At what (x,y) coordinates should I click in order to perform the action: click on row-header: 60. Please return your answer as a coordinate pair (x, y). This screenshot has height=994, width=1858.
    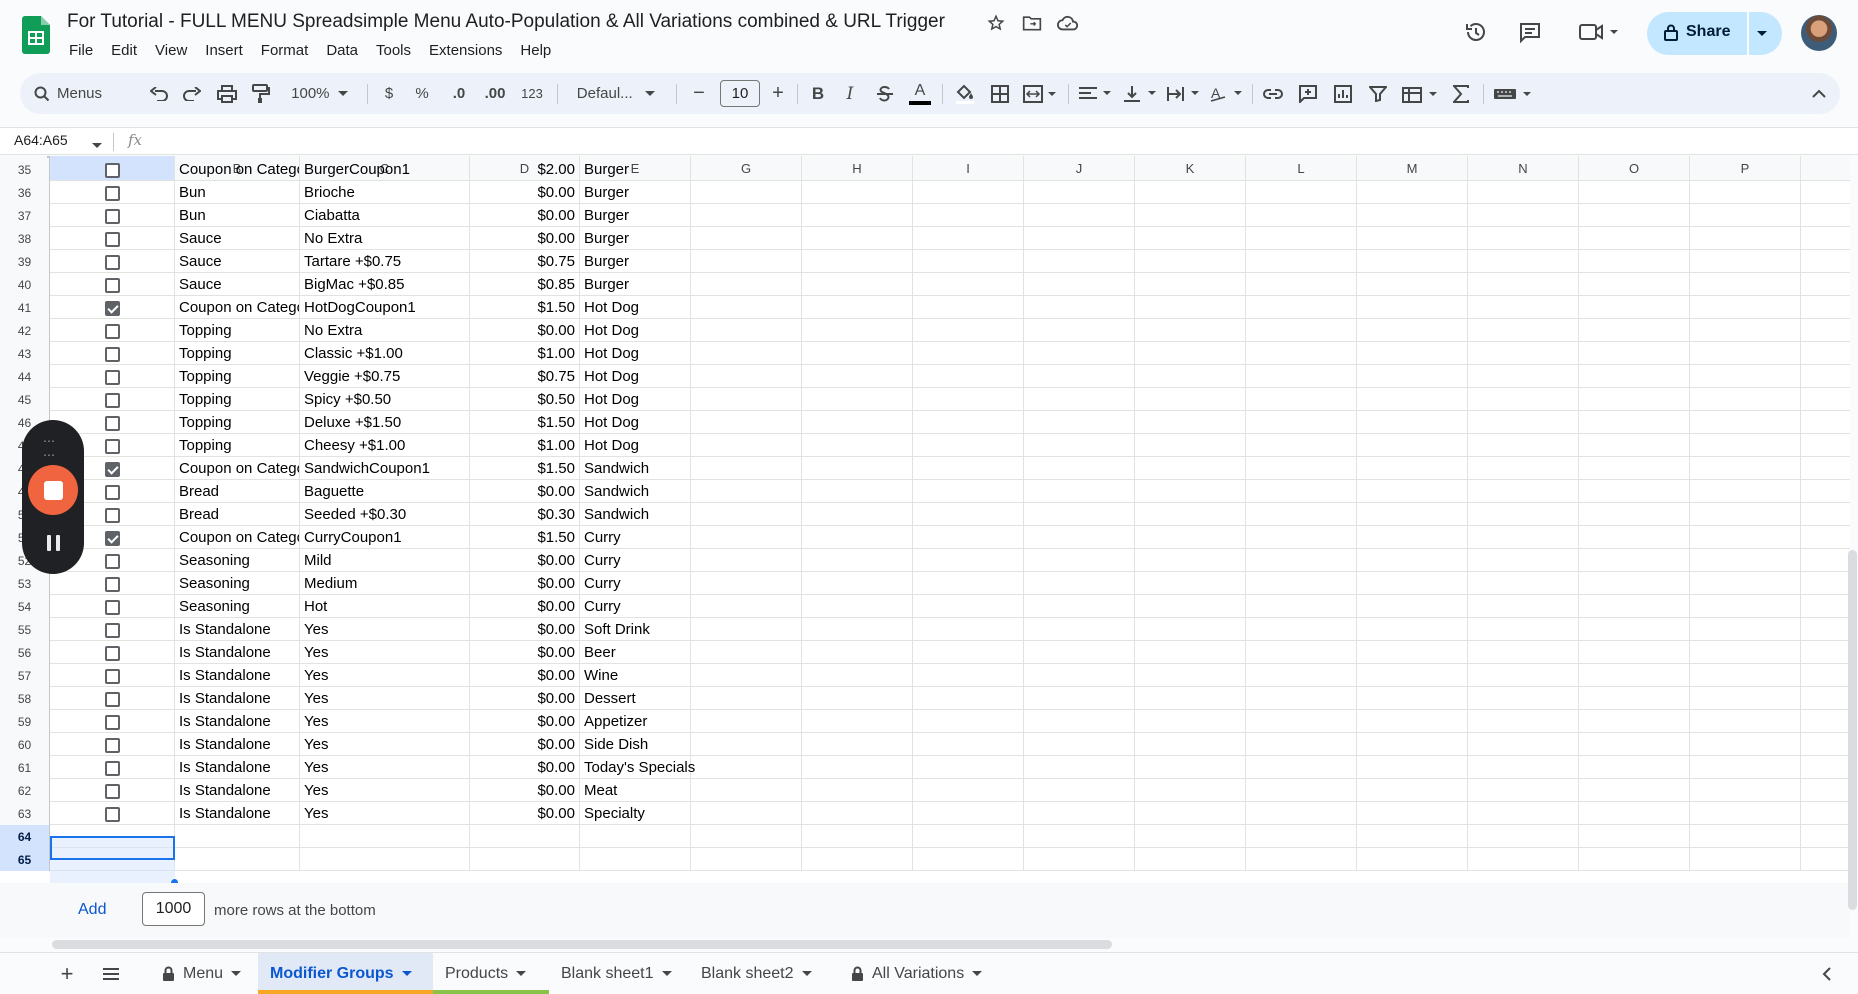
    Looking at the image, I should click on (25, 744).